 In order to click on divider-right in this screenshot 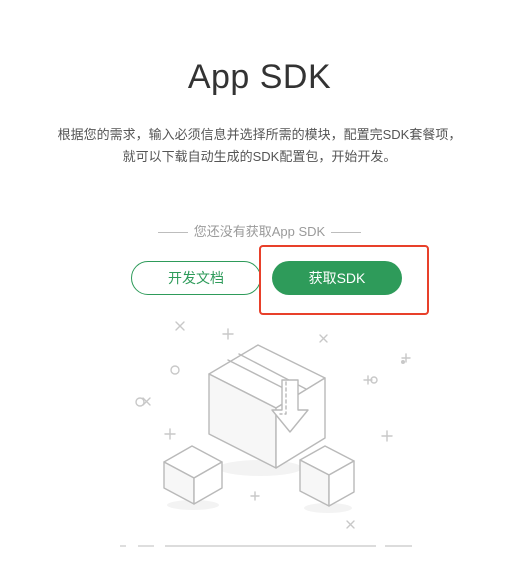, I will do `click(346, 233)`.